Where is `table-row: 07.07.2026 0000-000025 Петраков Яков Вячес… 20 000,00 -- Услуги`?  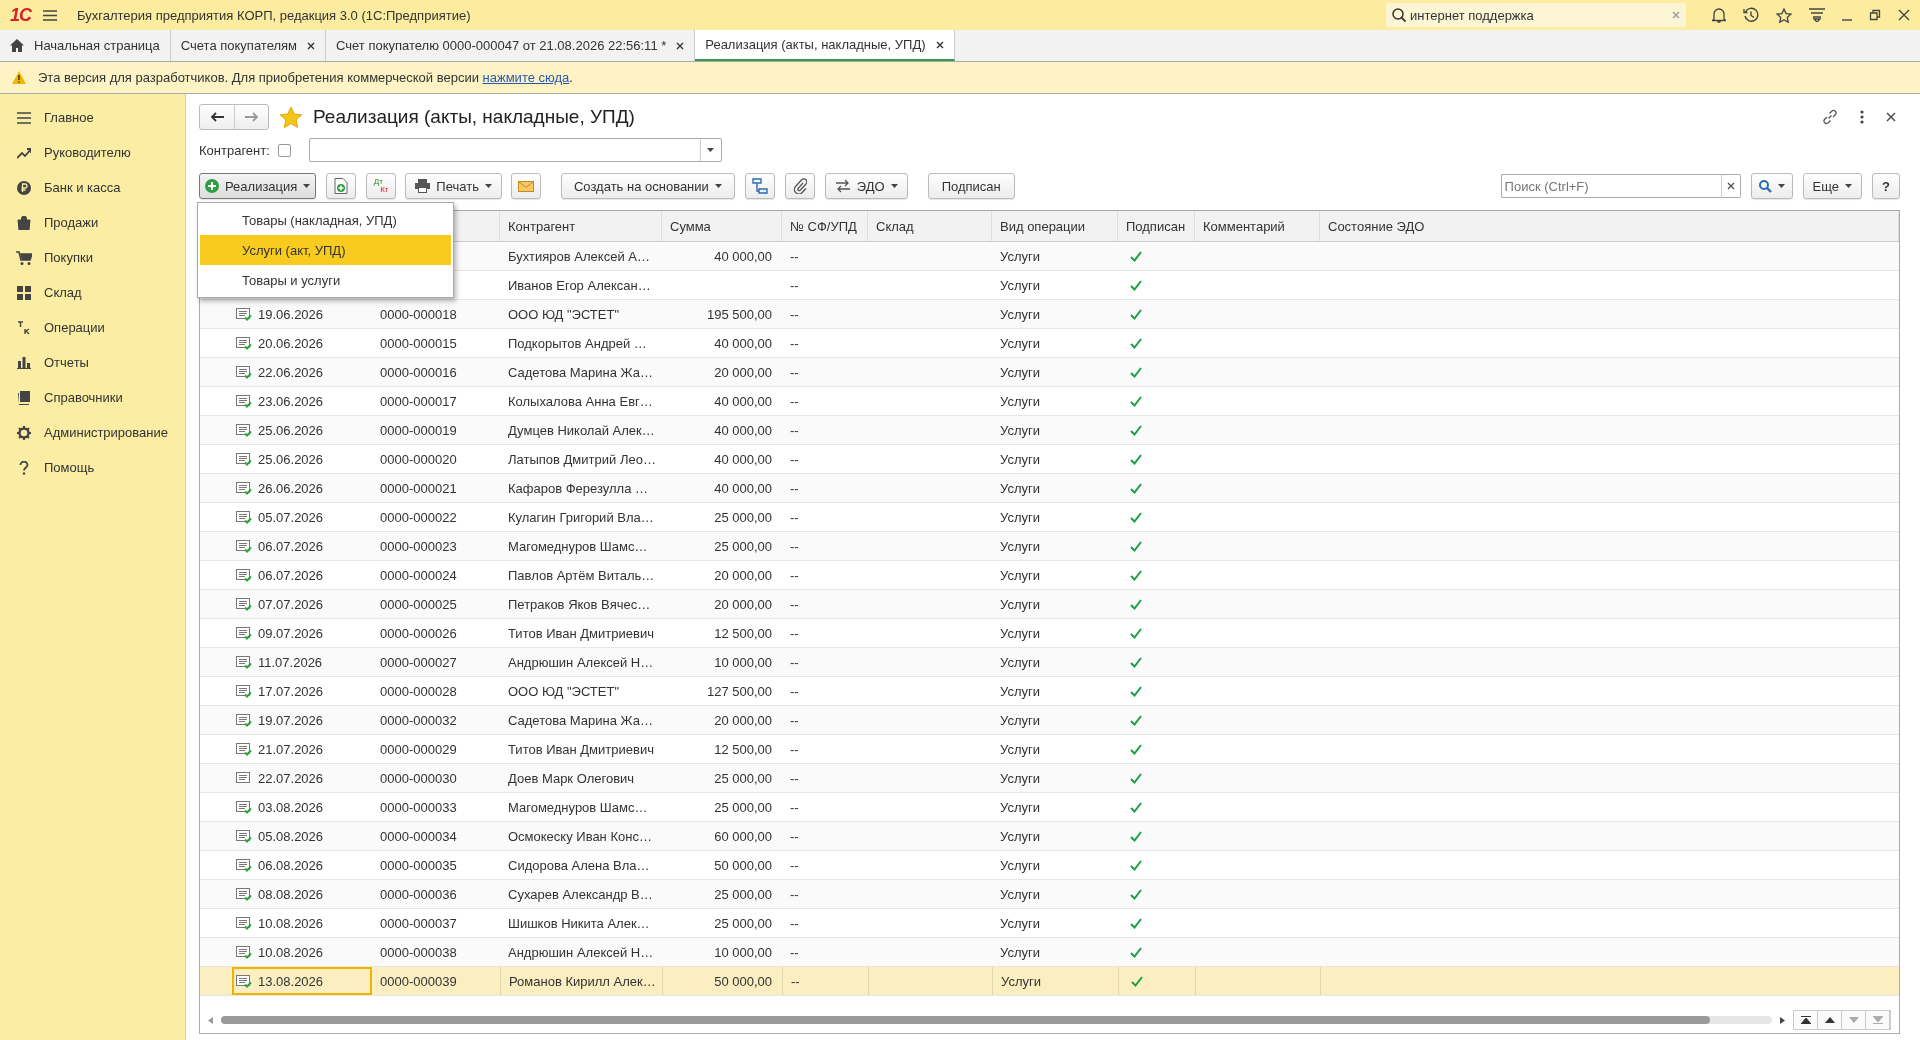 table-row: 07.07.2026 0000-000025 Петраков Яков Вячес… 20 000,00 -- Услуги is located at coordinates (1049, 604).